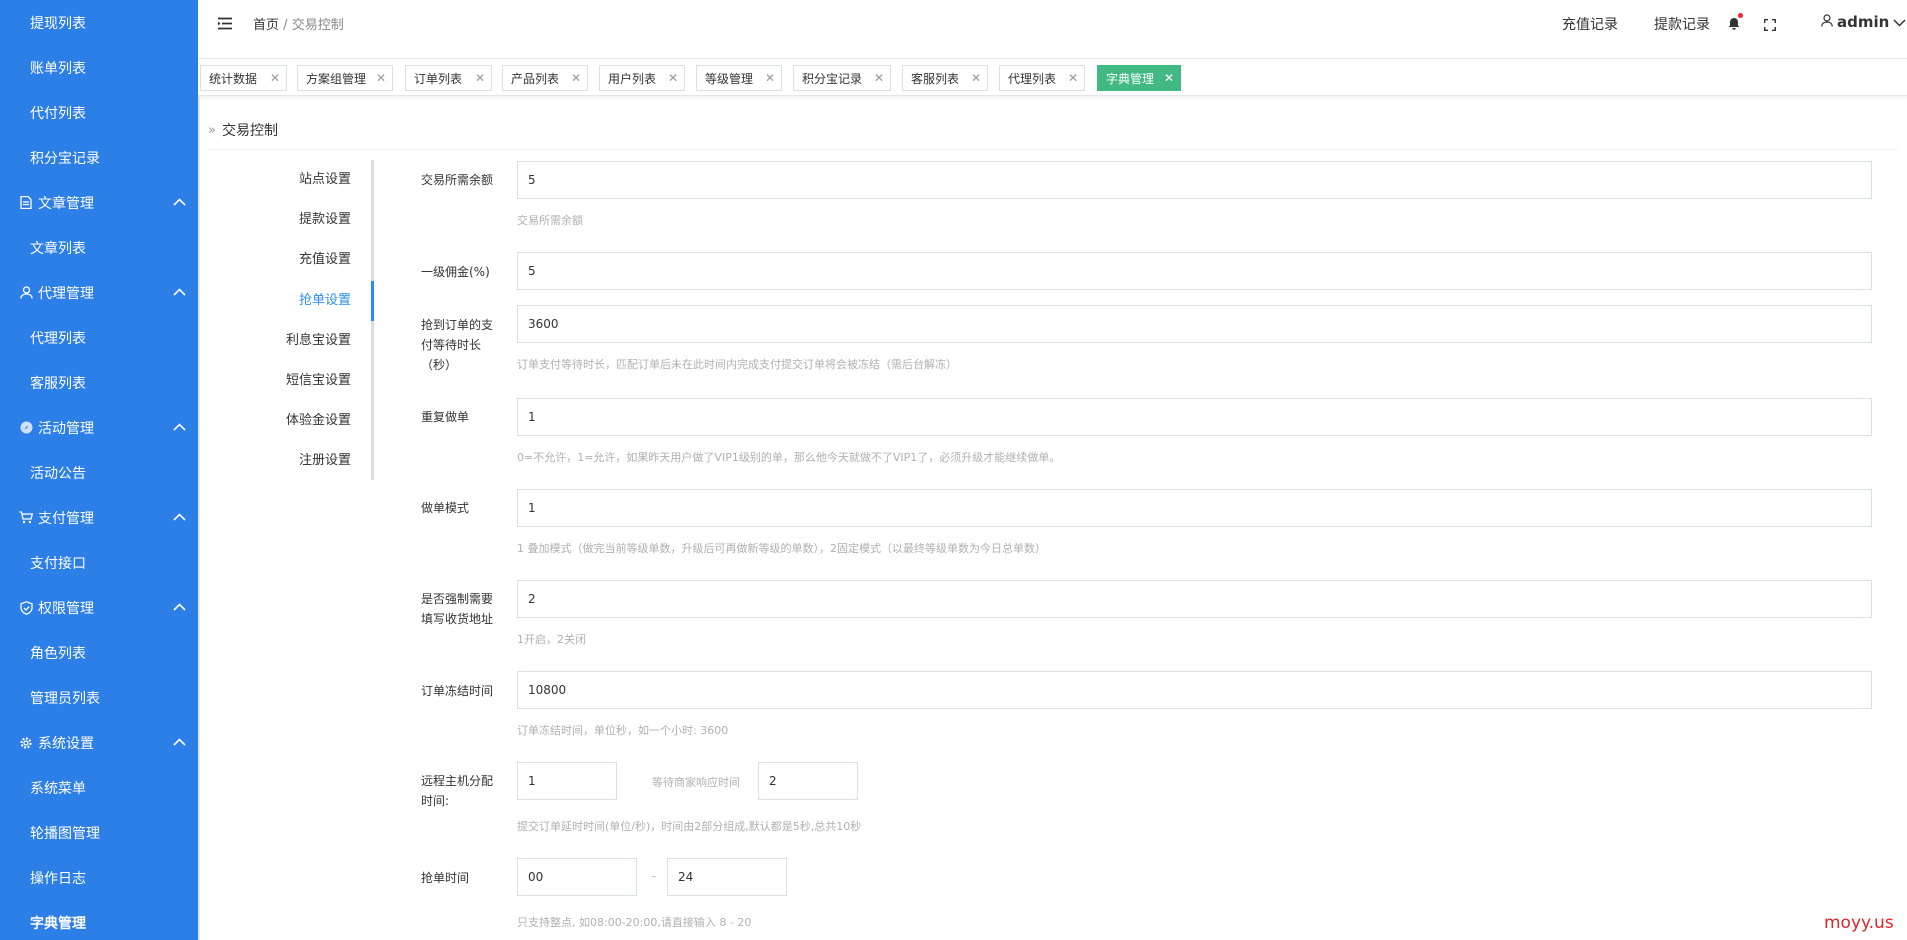  I want to click on sidebar-item-label: 管理员列表, so click(65, 698).